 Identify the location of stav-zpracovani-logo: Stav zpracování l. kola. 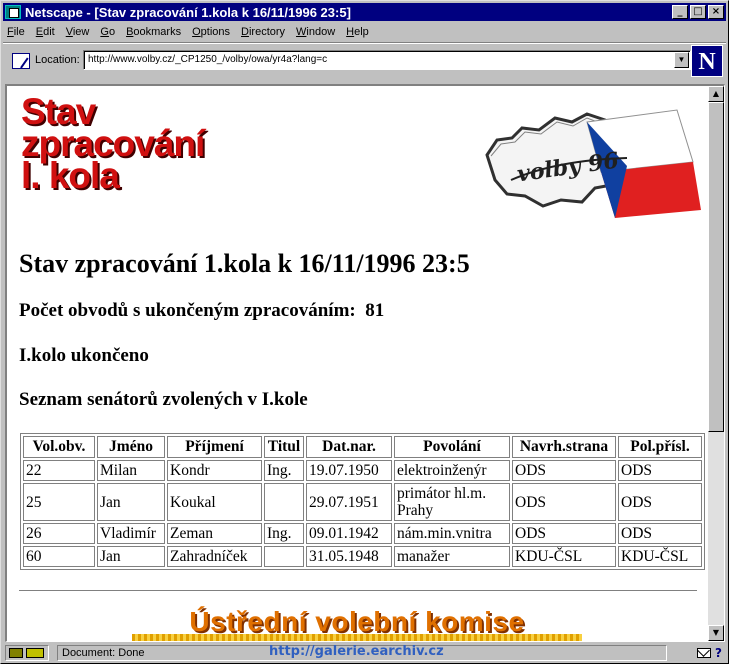
(113, 144).